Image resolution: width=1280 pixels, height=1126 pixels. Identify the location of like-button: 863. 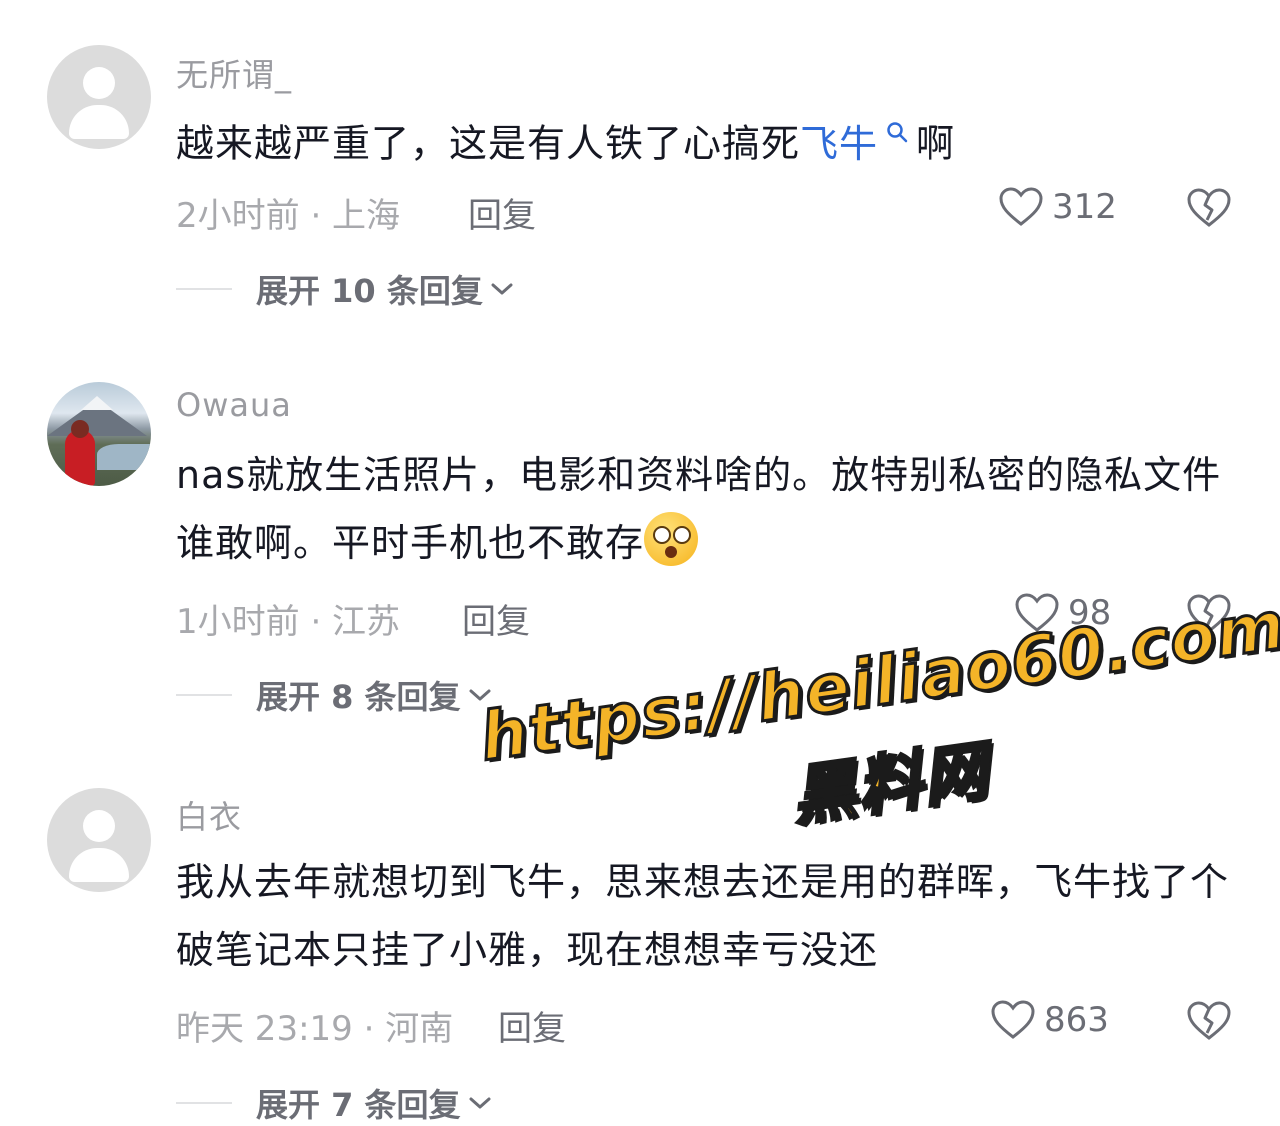
(1049, 1020).